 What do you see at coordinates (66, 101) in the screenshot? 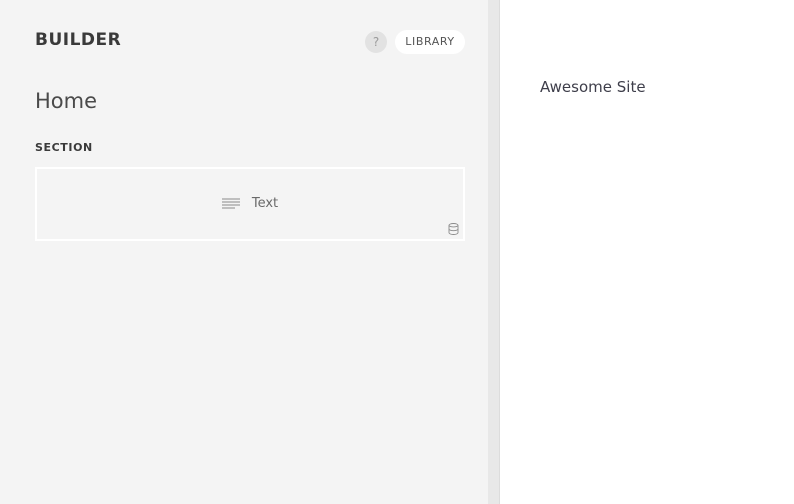
I see `page-title: Home` at bounding box center [66, 101].